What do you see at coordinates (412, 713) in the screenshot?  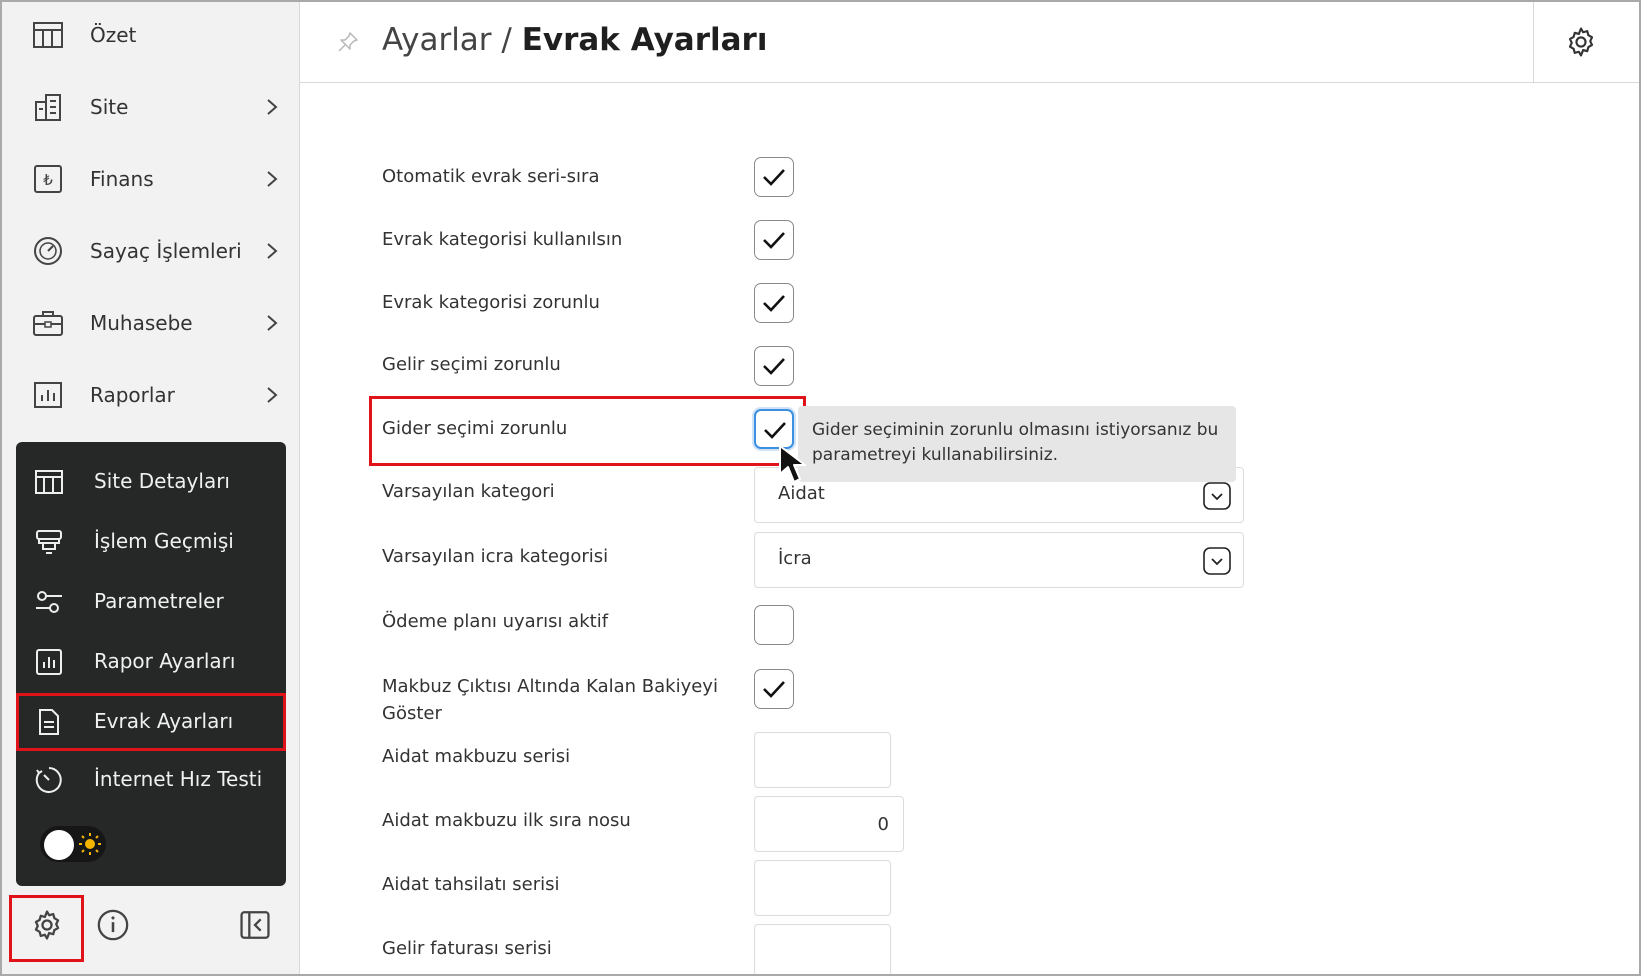 I see `field-label-line: Göster` at bounding box center [412, 713].